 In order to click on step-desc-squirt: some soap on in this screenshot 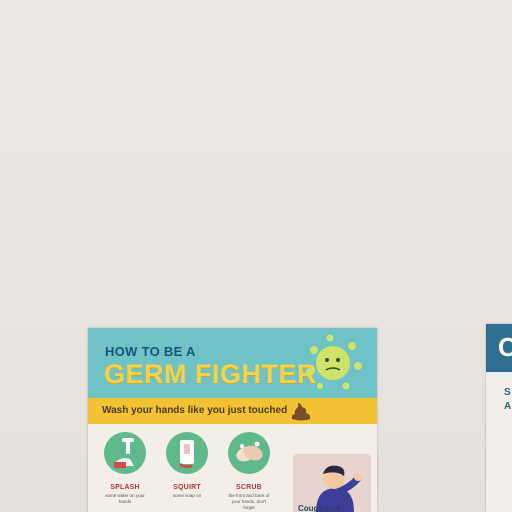, I will do `click(187, 495)`.